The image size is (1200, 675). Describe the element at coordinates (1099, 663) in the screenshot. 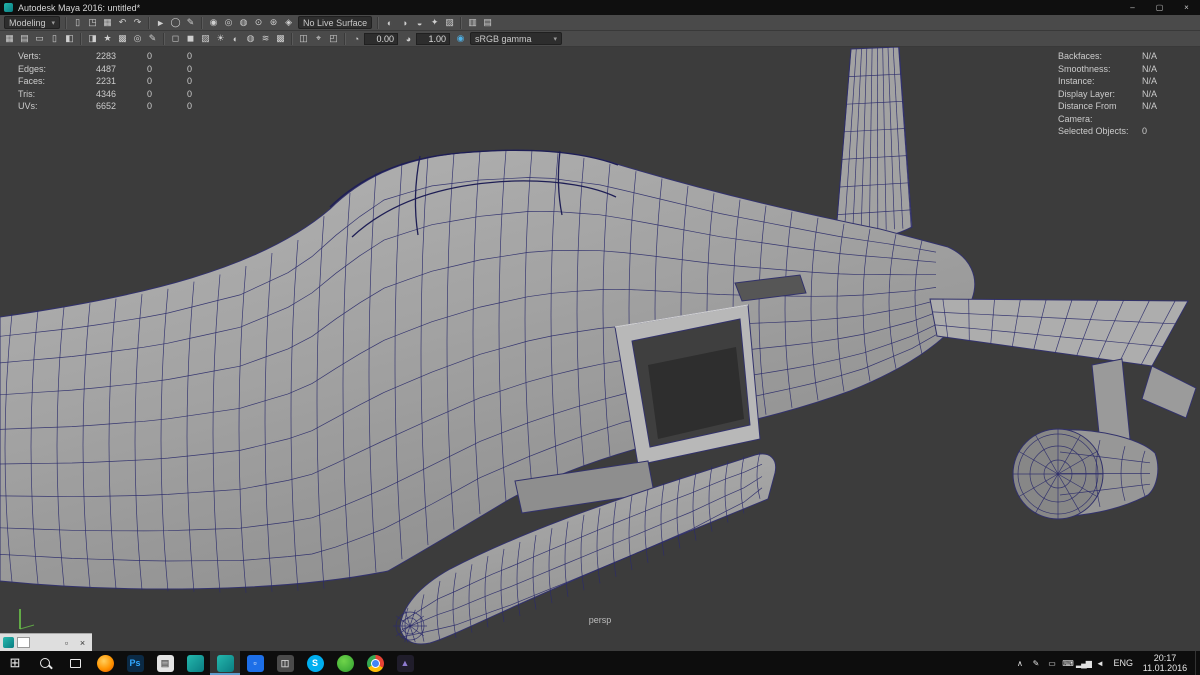

I see `tray-volume-icon: ◄` at that location.